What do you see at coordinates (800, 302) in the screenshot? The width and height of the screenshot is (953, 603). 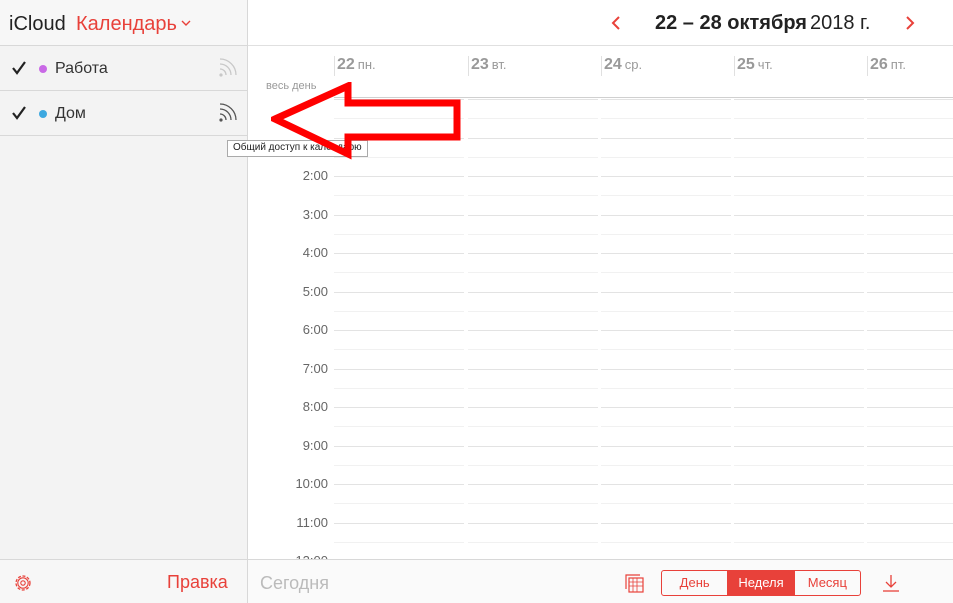 I see `day-column: 25 чт.` at bounding box center [800, 302].